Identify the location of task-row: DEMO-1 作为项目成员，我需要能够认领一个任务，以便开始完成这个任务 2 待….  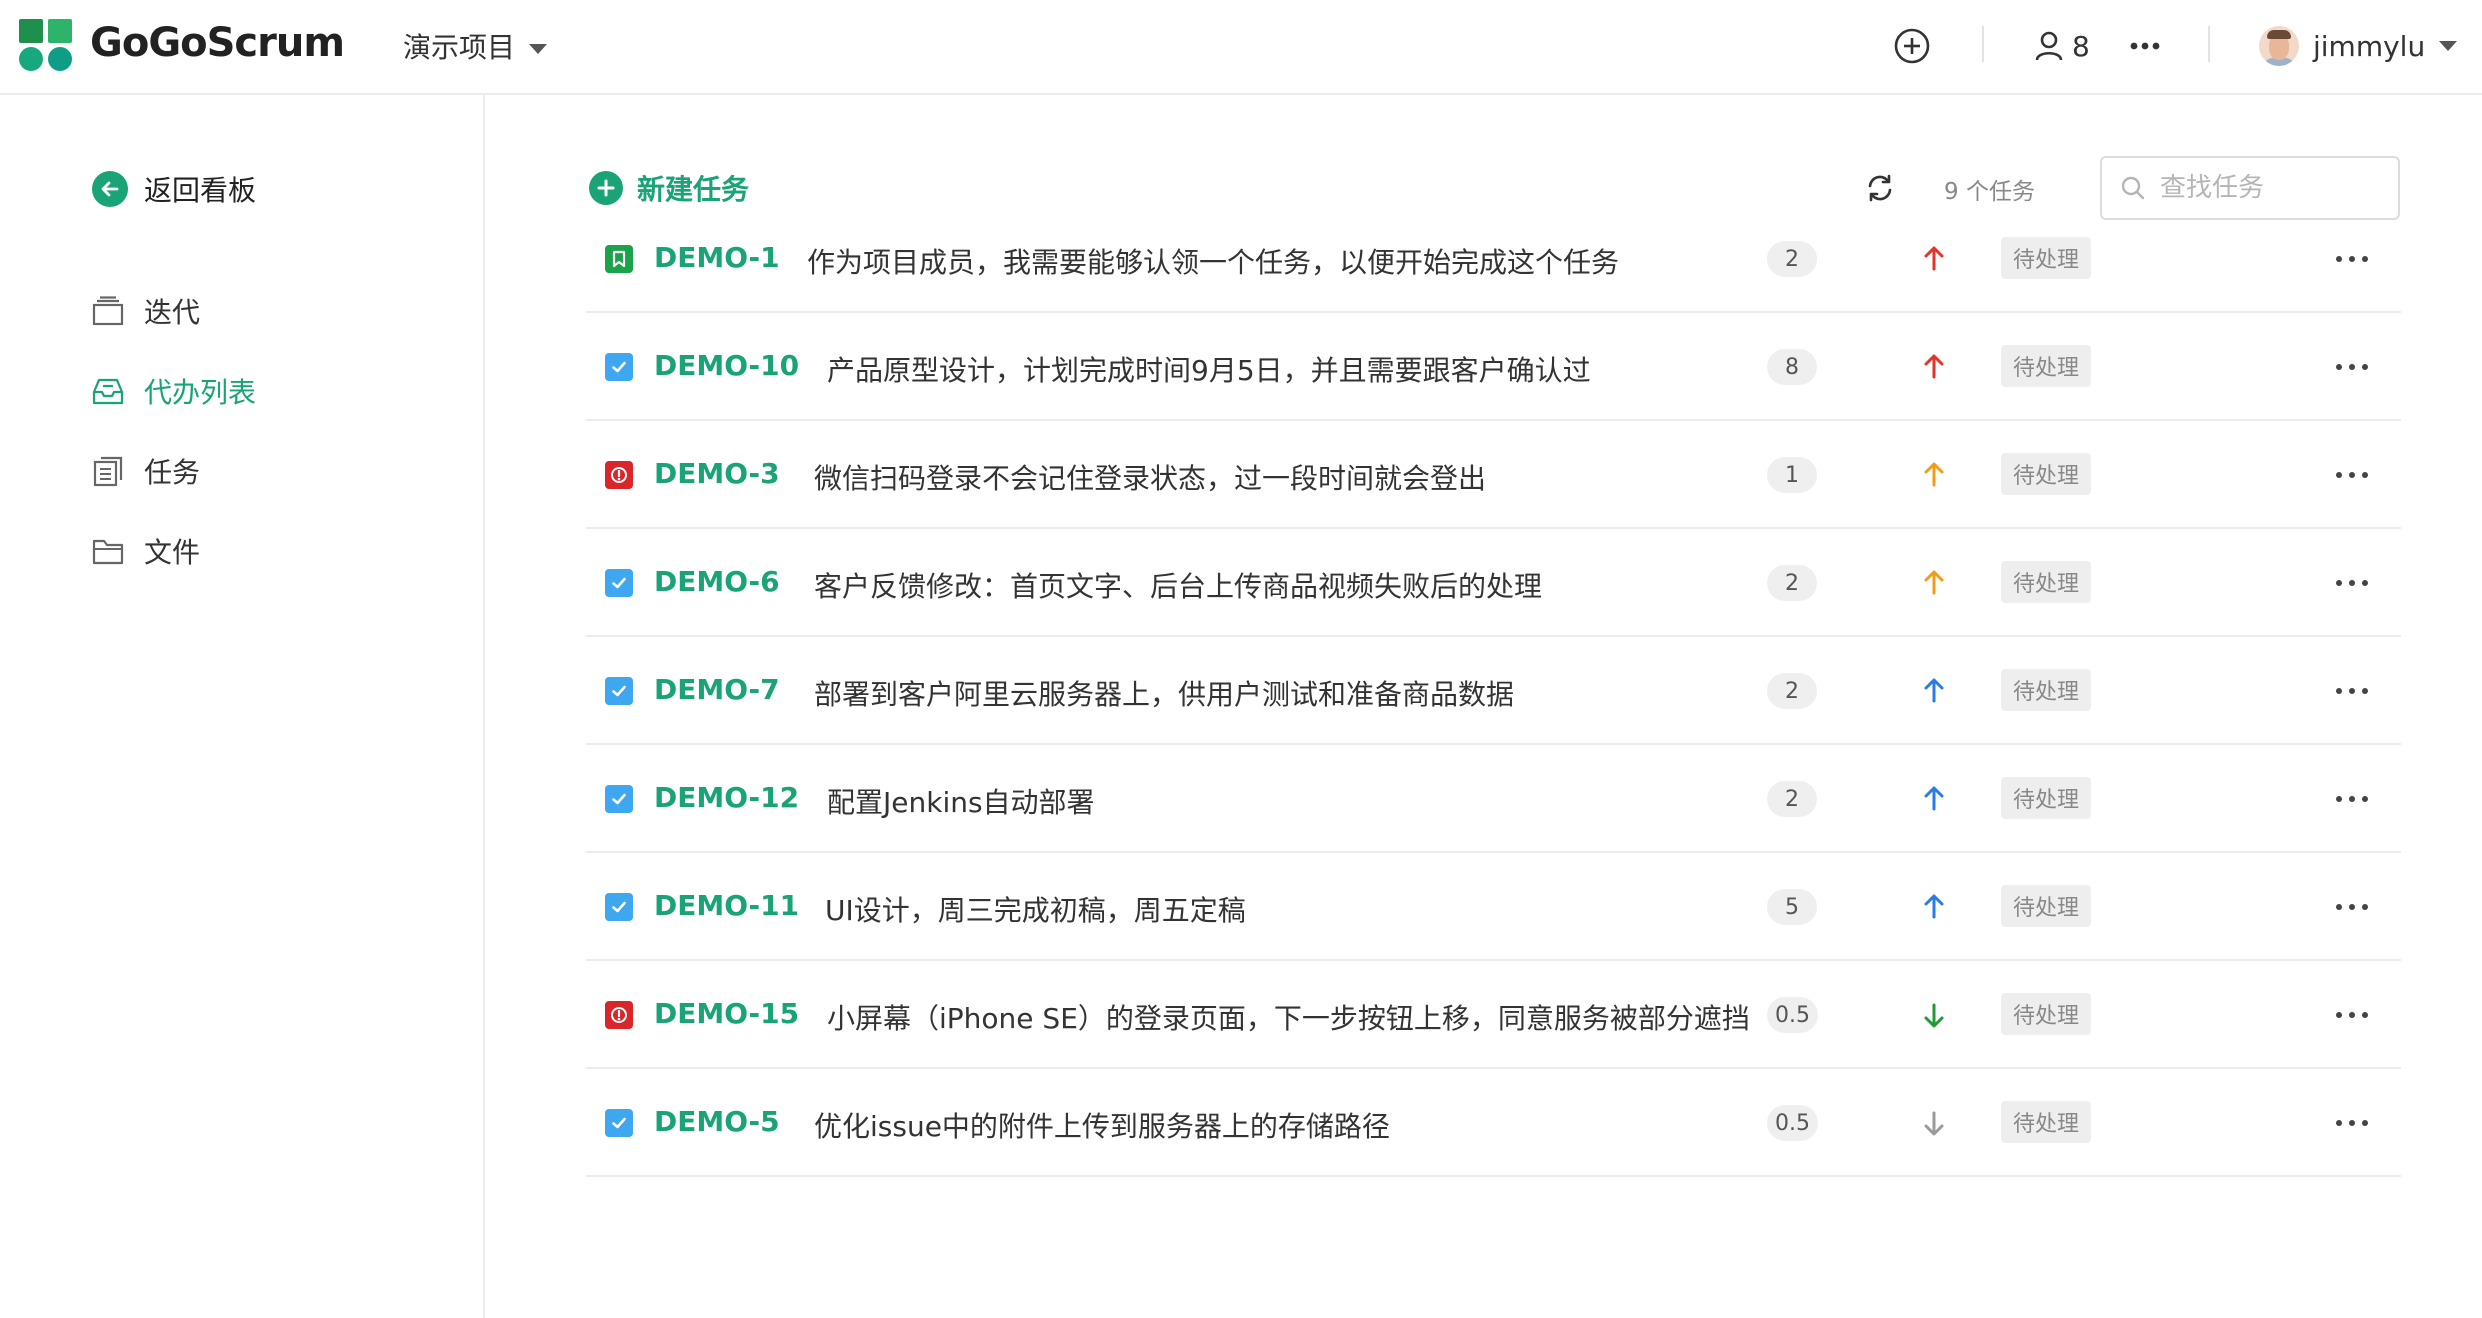
(1493, 259).